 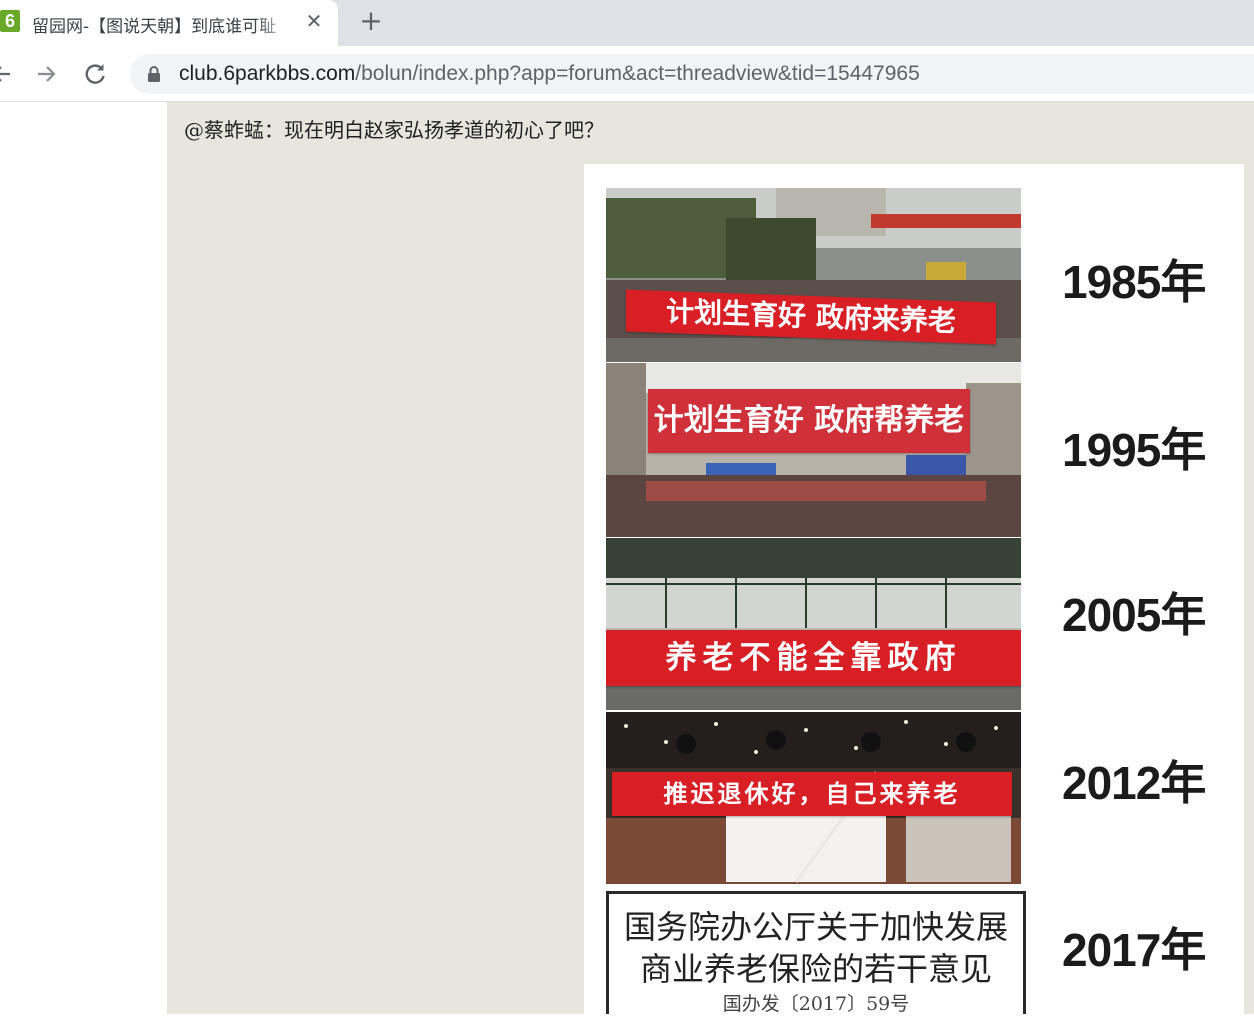 What do you see at coordinates (371, 21) in the screenshot?
I see `new-tab-button: +` at bounding box center [371, 21].